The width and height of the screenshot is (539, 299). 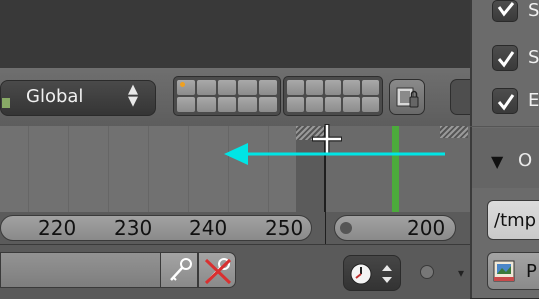 I want to click on overflow-button, so click(x=460, y=97).